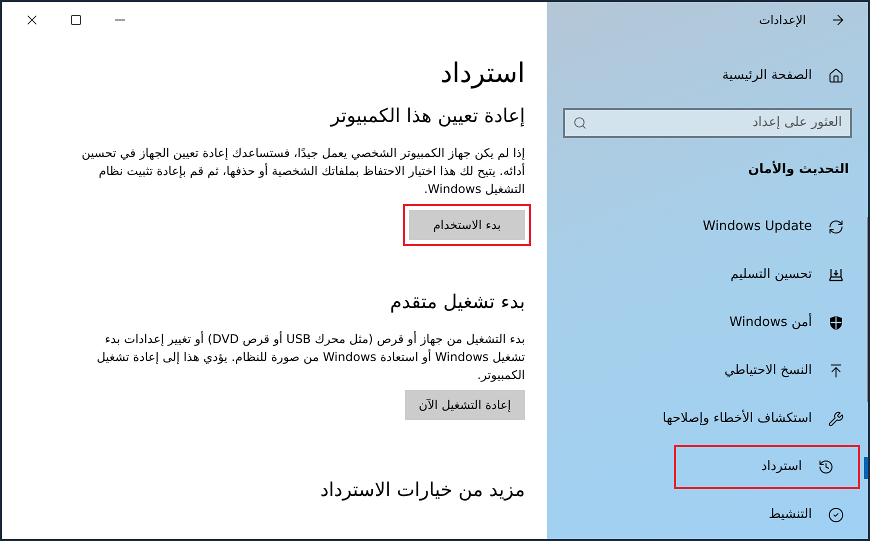 The width and height of the screenshot is (870, 541). Describe the element at coordinates (799, 275) in the screenshot. I see `nav-item: تحسين التسليم` at that location.